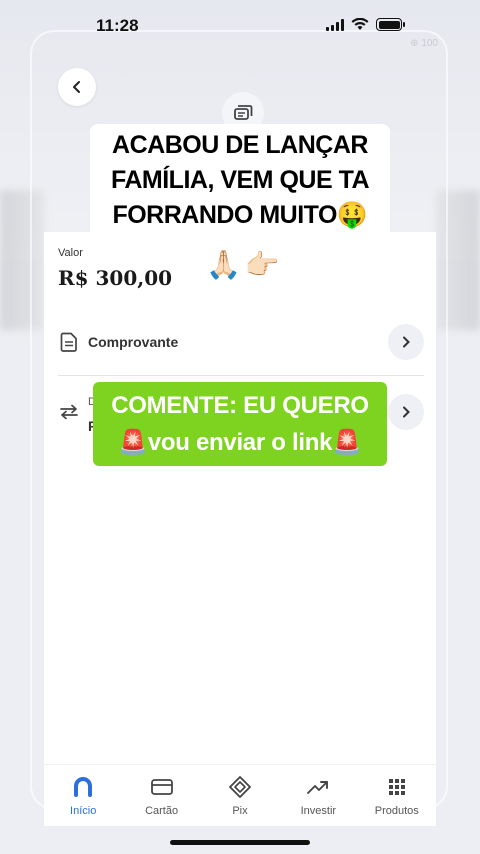 The width and height of the screenshot is (480, 854). What do you see at coordinates (360, 24) in the screenshot?
I see `wifi-icon` at bounding box center [360, 24].